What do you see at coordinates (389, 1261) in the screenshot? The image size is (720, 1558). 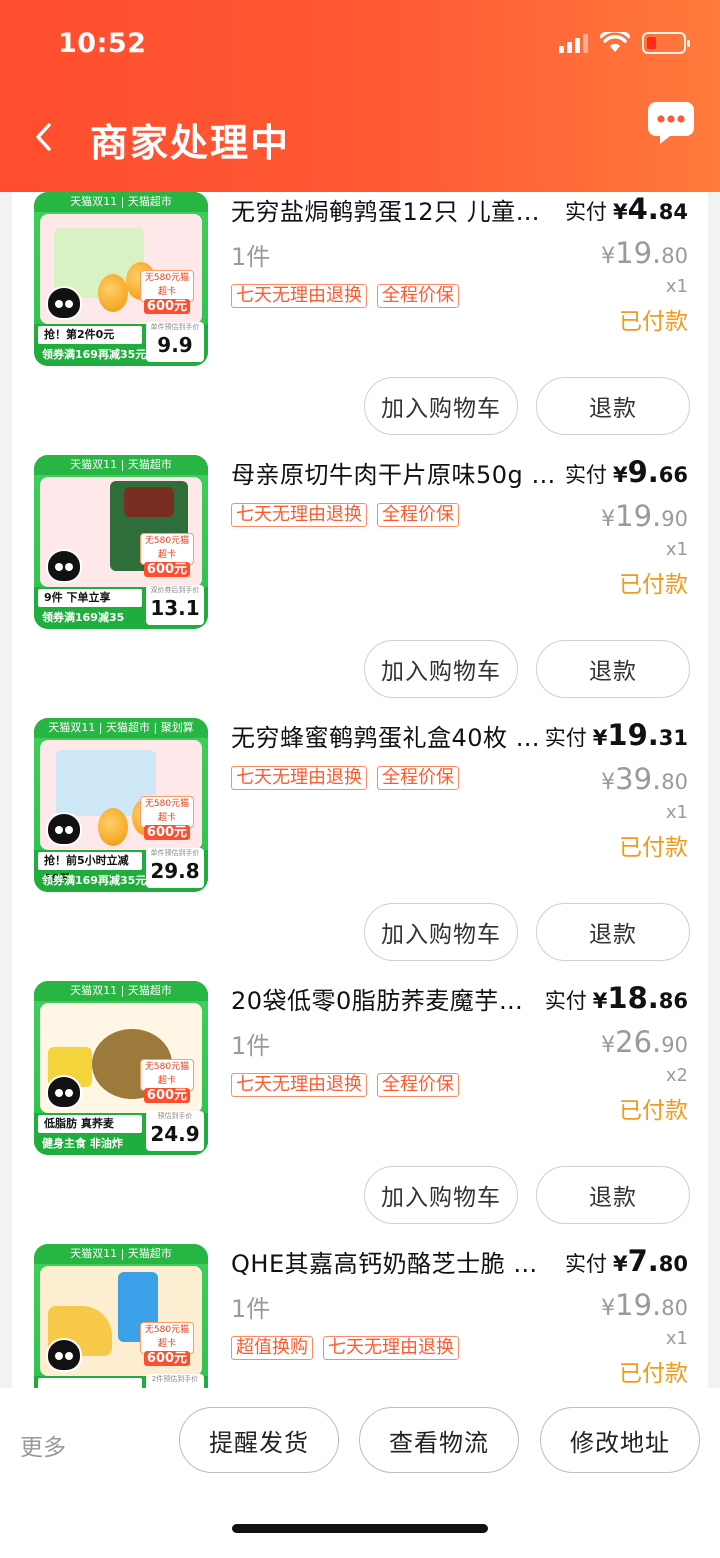 I see `product-title: QHE其嘉高钙奶酪芝士脆 儿童零食` at bounding box center [389, 1261].